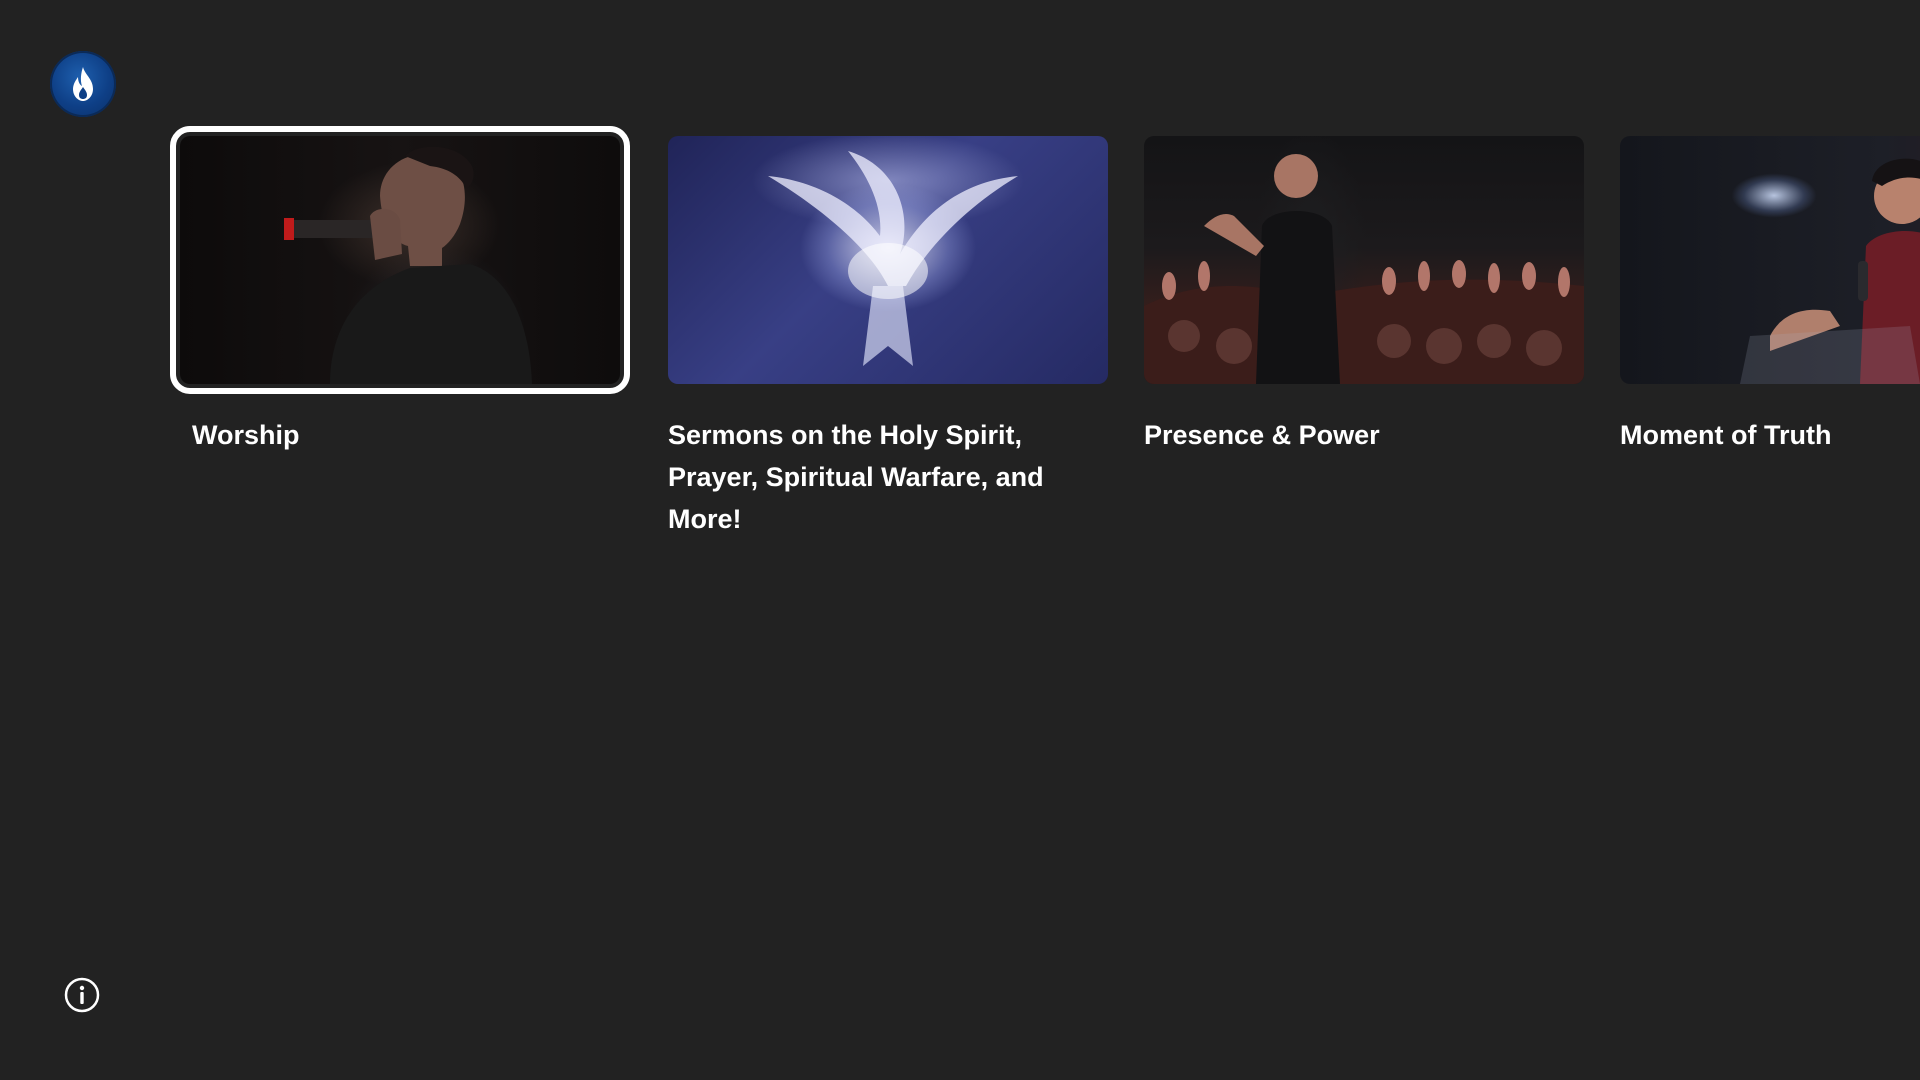 The image size is (1920, 1080). Describe the element at coordinates (408, 265) in the screenshot. I see `singer-with-microphone-image` at that location.